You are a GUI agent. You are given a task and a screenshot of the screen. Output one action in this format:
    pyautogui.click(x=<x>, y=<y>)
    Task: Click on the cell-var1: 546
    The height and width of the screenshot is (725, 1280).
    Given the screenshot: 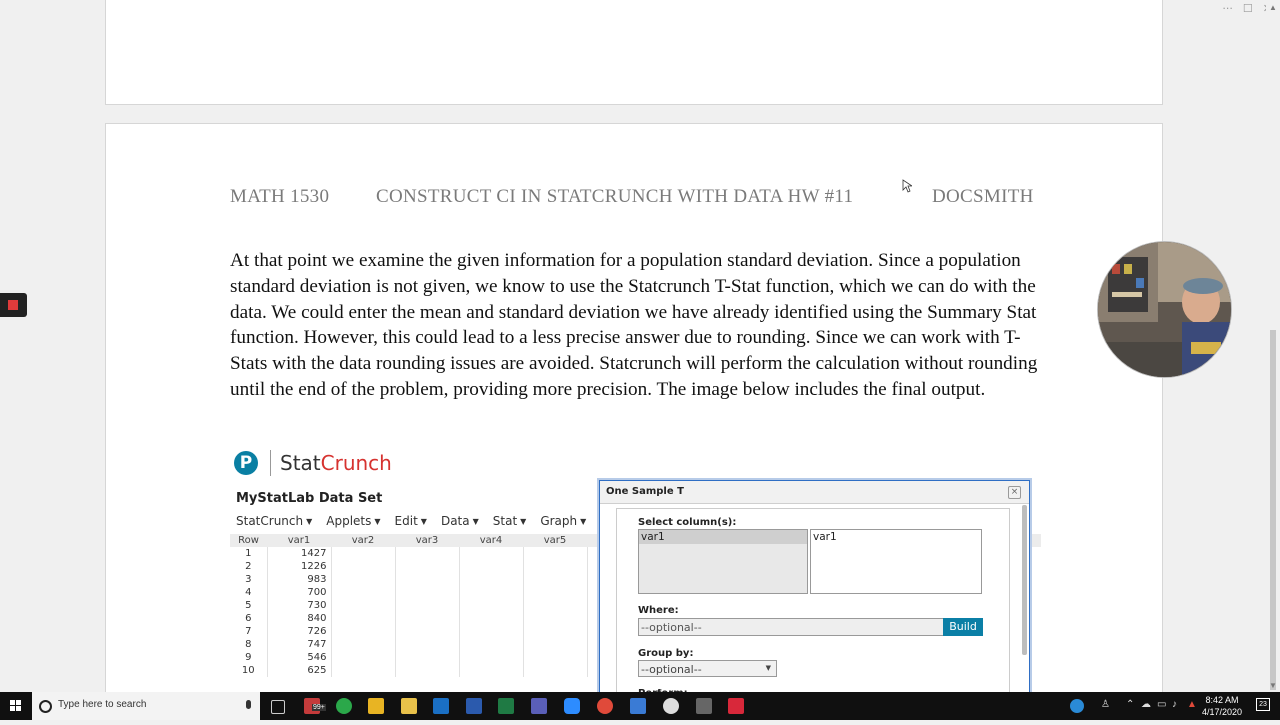 What is the action you would take?
    pyautogui.click(x=299, y=657)
    